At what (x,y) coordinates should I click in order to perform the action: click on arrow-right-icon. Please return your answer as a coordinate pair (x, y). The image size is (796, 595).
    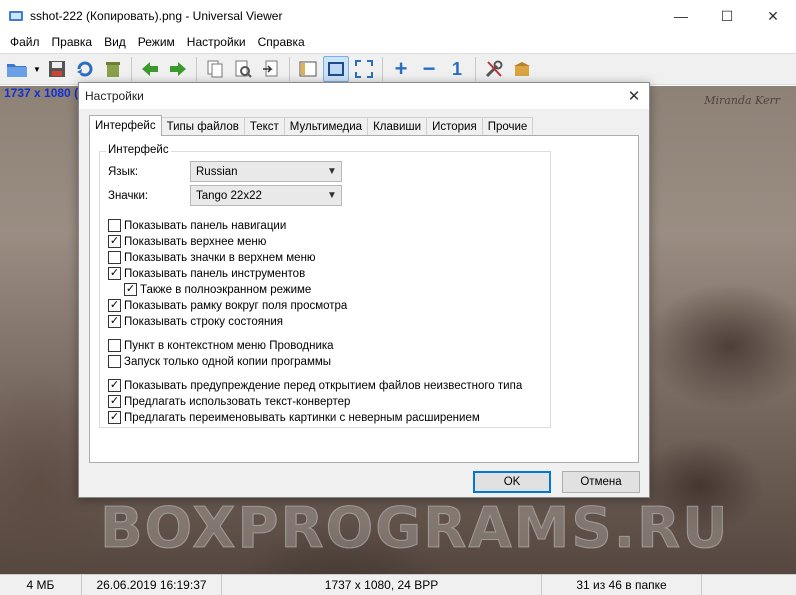
    Looking at the image, I should click on (178, 69).